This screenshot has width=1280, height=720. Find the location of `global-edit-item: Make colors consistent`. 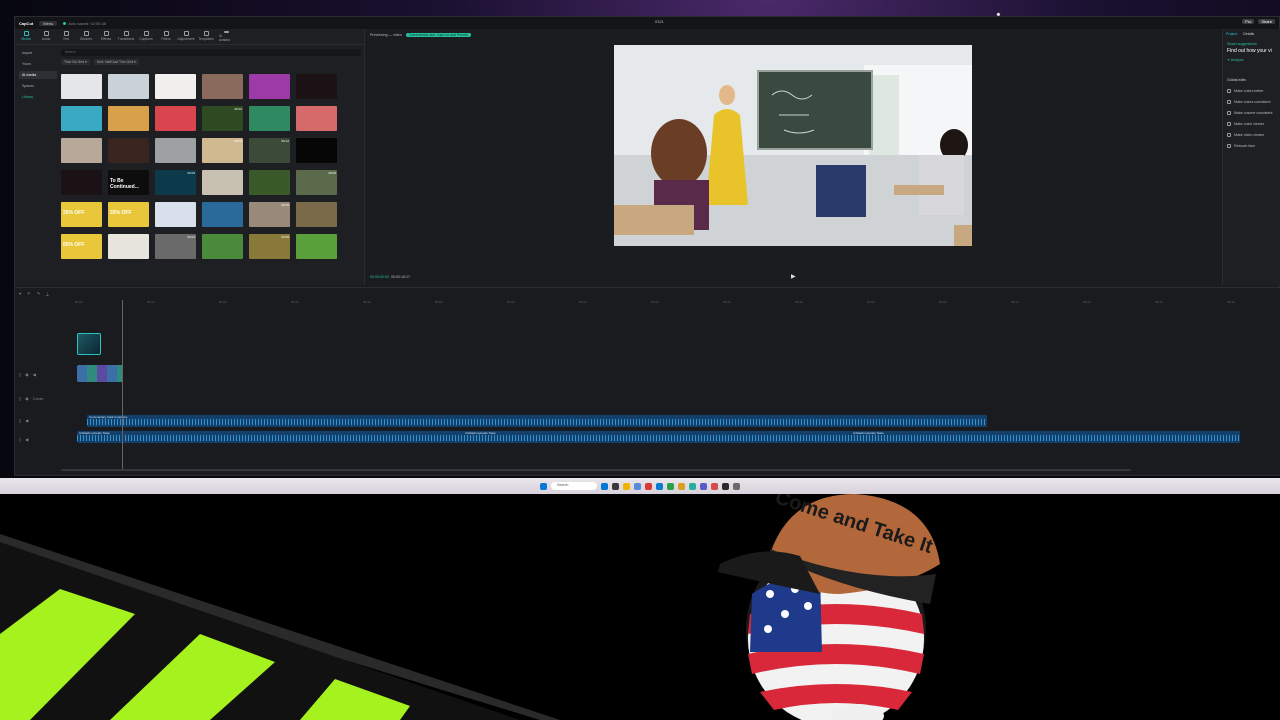

global-edit-item: Make colors consistent is located at coordinates (1252, 102).